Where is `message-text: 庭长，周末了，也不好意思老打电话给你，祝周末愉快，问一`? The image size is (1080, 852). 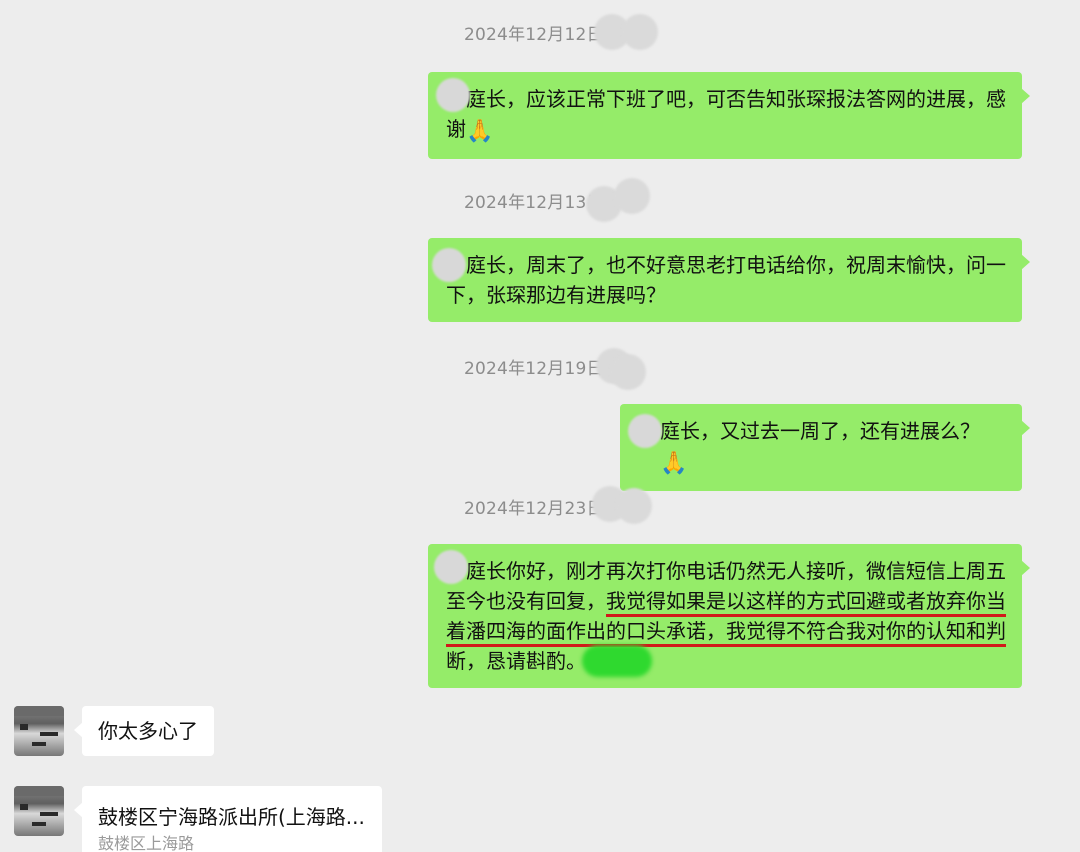
message-text: 庭长，周末了，也不好意思老打电话给你，祝周末愉快，问一 is located at coordinates (736, 265).